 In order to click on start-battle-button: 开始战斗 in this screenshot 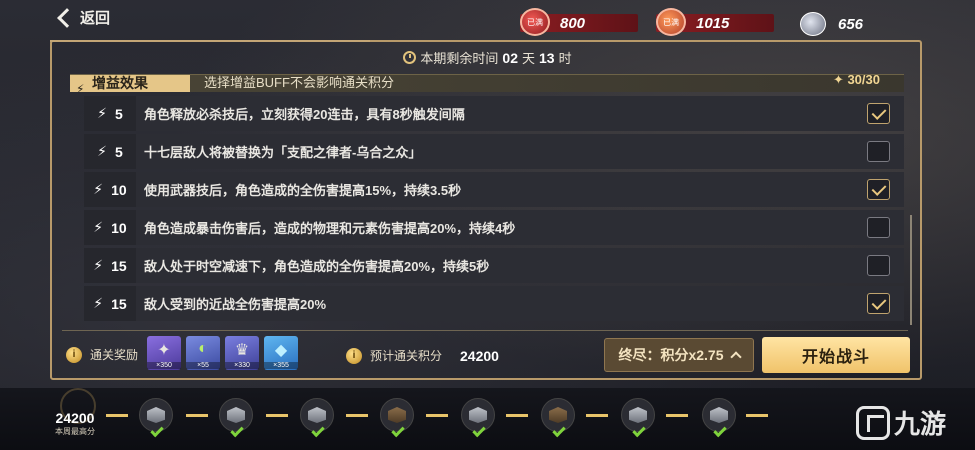, I will do `click(836, 355)`.